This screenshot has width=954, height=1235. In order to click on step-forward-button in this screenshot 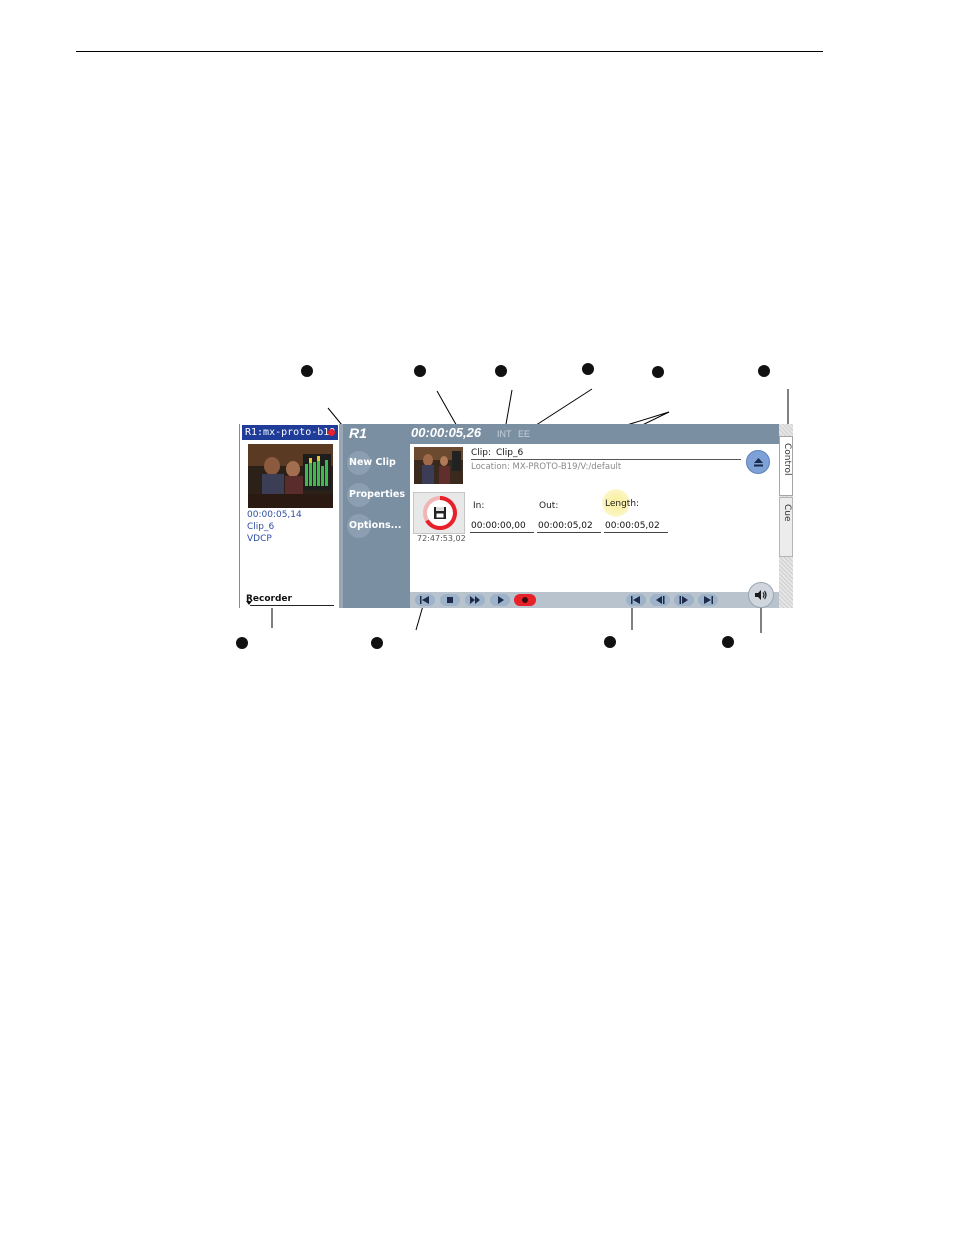, I will do `click(684, 600)`.